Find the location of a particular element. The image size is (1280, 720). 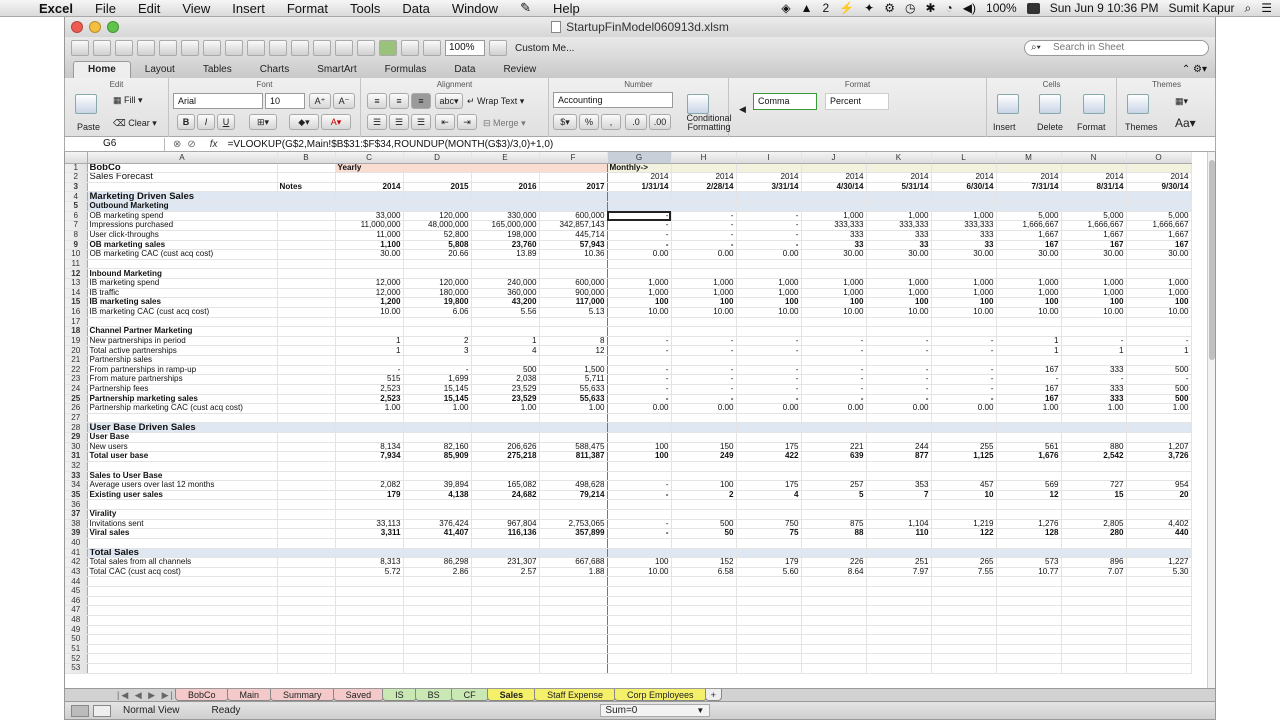

cell-value: 117,000 is located at coordinates (573, 302).